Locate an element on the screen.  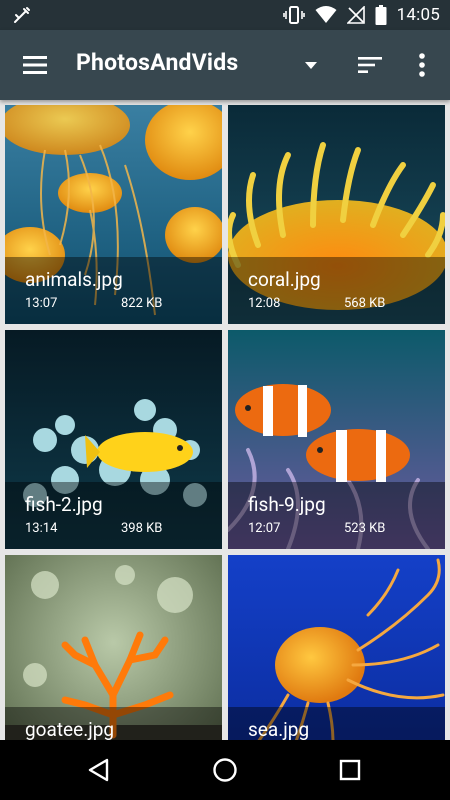
vibrate-icon is located at coordinates (293, 15).